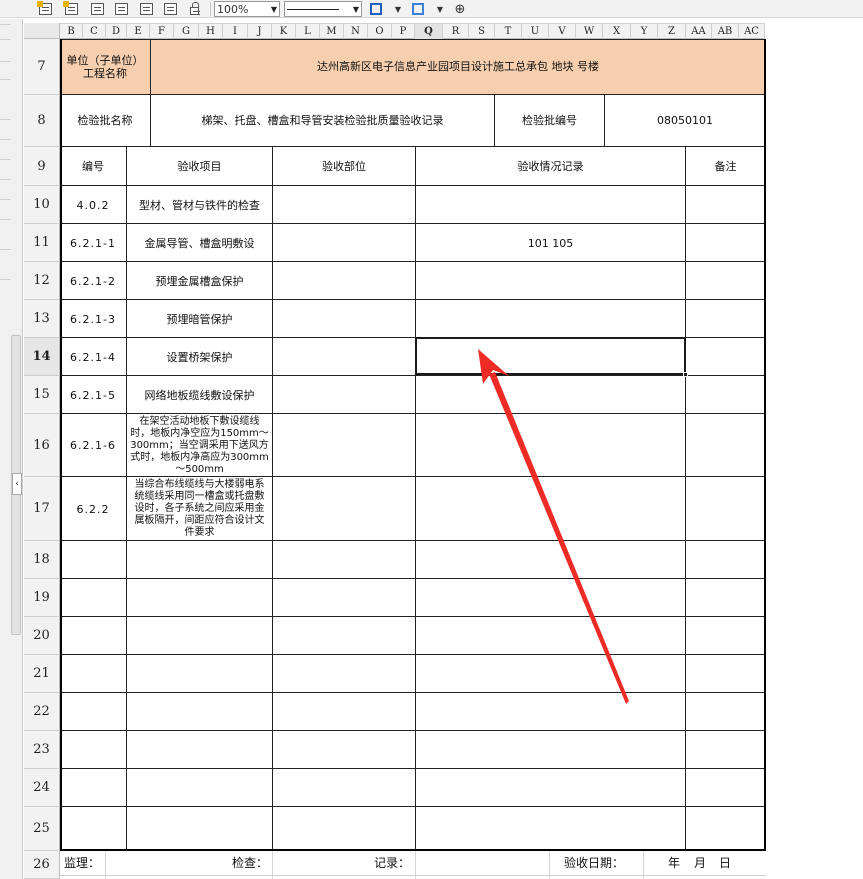  I want to click on row-header-8: 8, so click(42, 121).